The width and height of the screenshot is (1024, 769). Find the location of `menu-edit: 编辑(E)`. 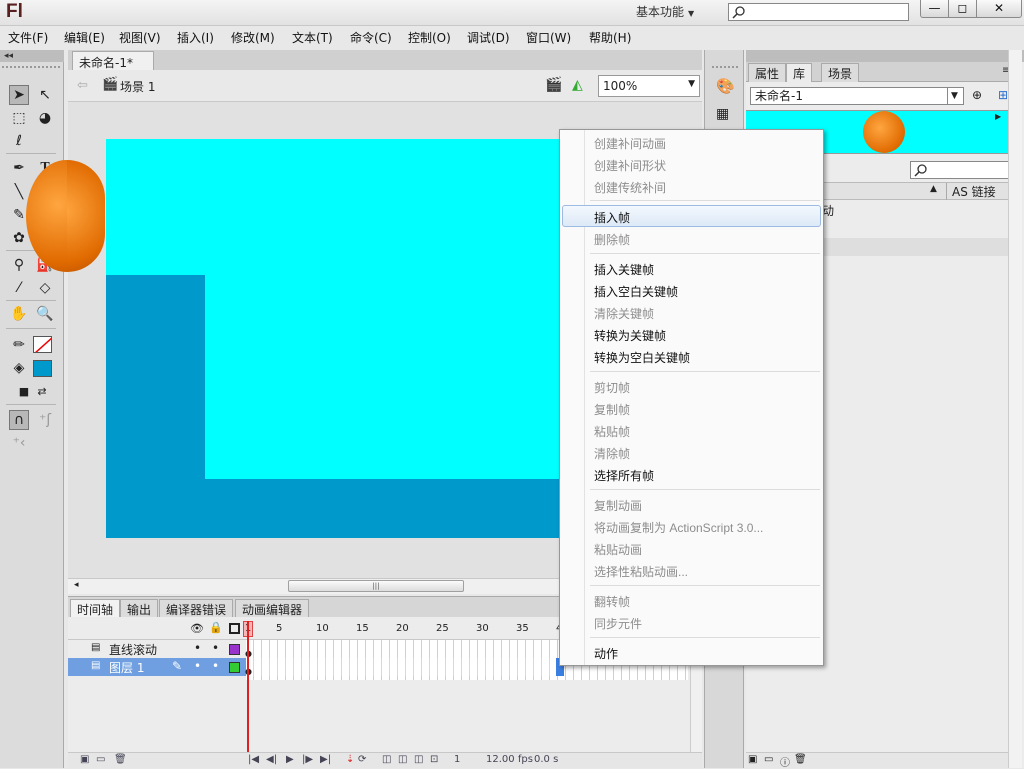

menu-edit: 编辑(E) is located at coordinates (84, 37).